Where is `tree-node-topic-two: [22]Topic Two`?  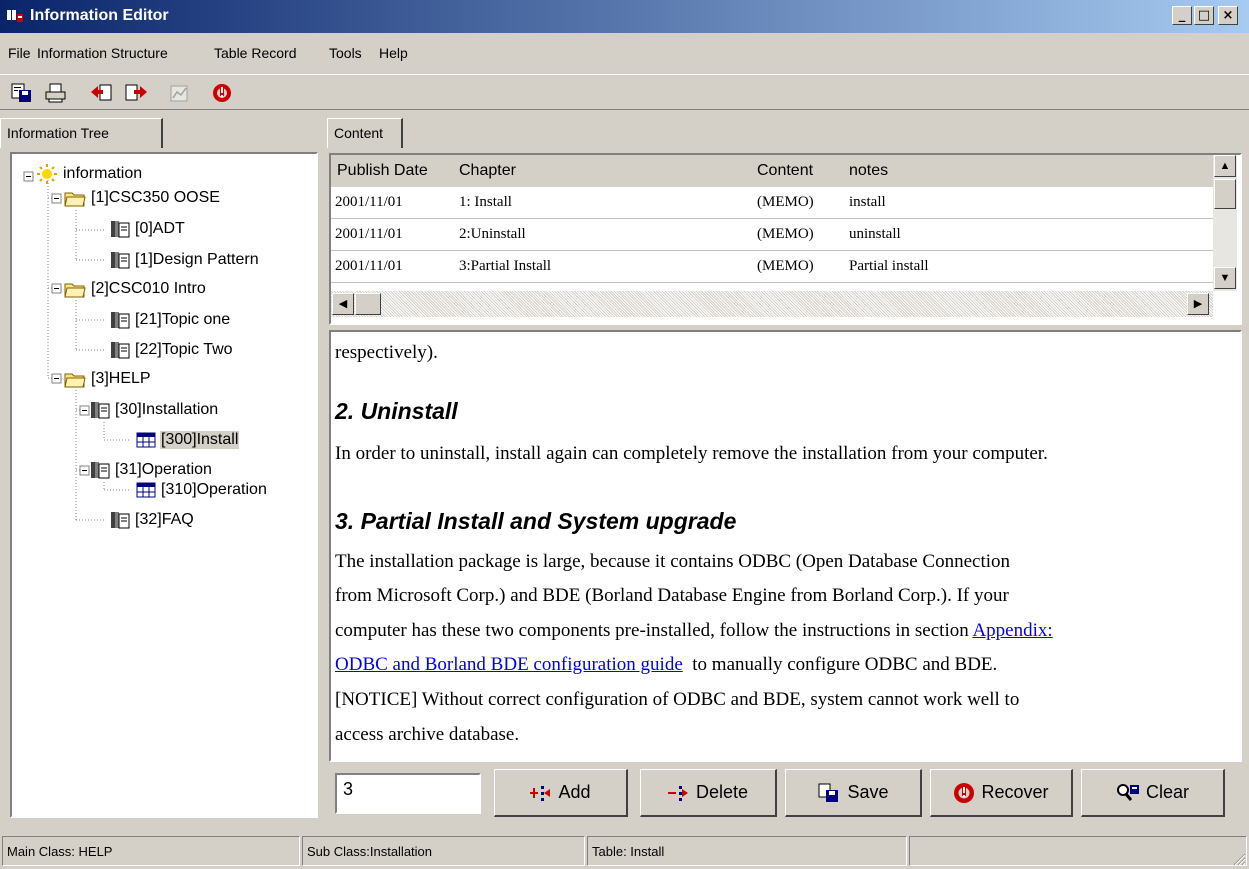 tree-node-topic-two: [22]Topic Two is located at coordinates (172, 350).